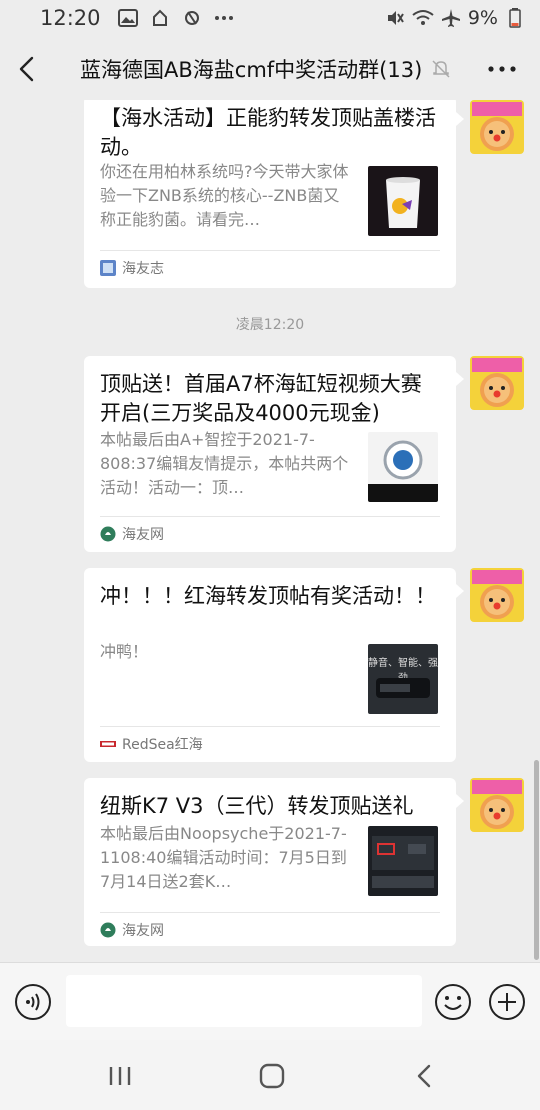  Describe the element at coordinates (536, 860) in the screenshot. I see `scrollbar` at that location.